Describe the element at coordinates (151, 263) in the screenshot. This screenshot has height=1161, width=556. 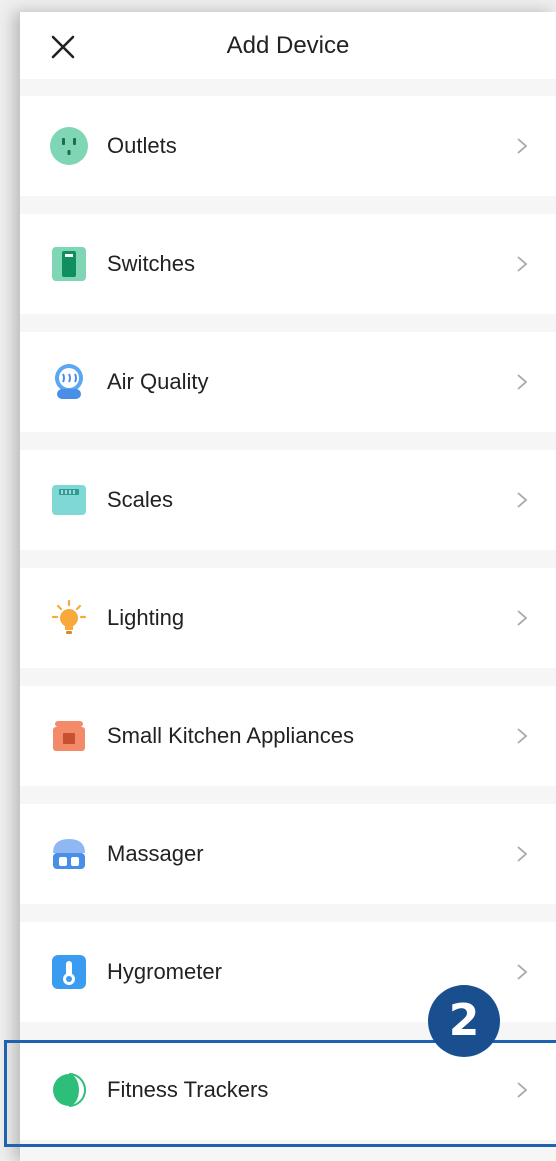
I see `category-label: Switches` at that location.